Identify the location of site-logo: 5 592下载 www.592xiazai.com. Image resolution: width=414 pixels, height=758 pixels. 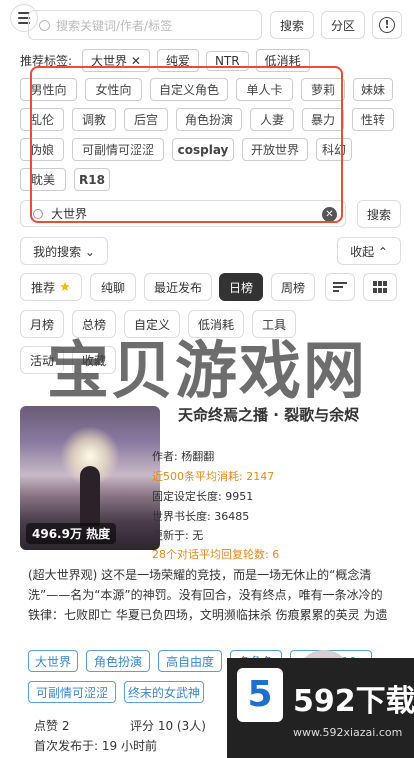
(320, 708).